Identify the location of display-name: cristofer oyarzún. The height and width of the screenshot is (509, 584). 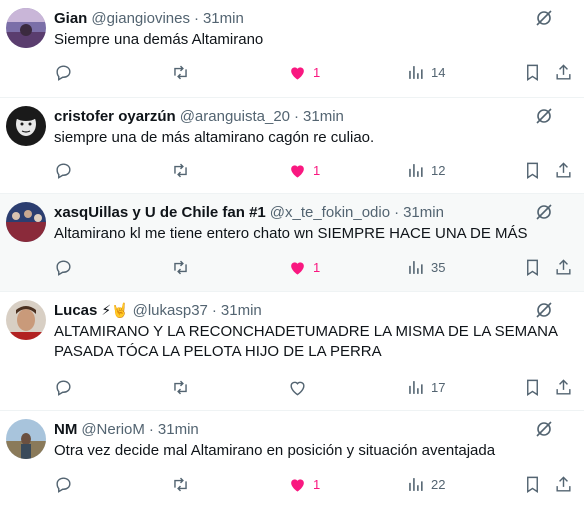
(115, 116).